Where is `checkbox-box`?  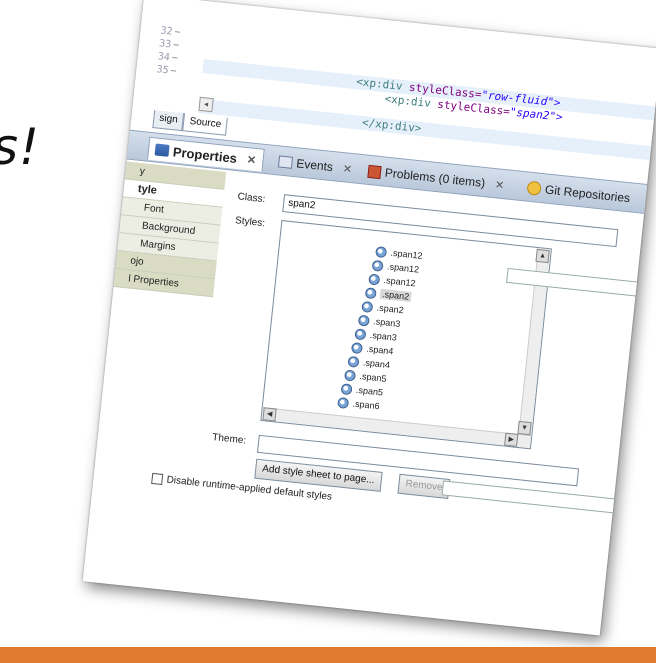
checkbox-box is located at coordinates (157, 478).